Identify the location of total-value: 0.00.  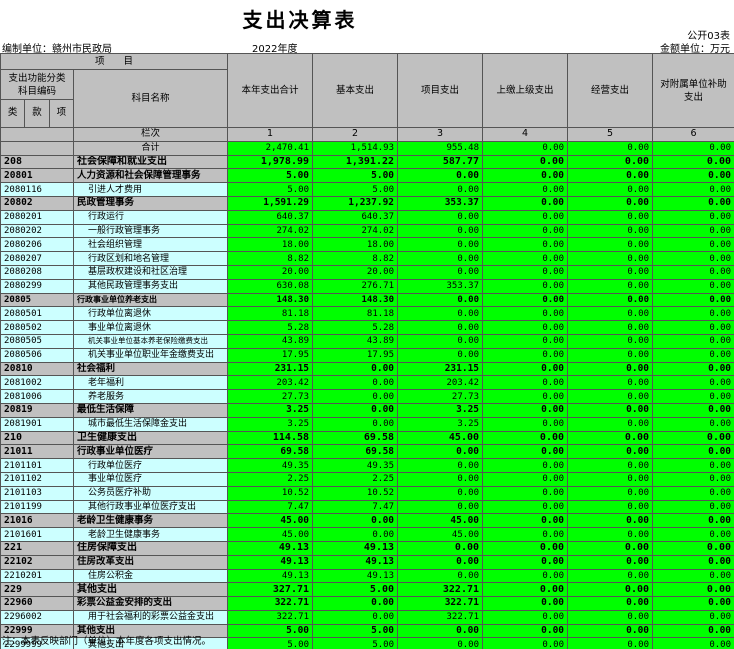
(693, 148).